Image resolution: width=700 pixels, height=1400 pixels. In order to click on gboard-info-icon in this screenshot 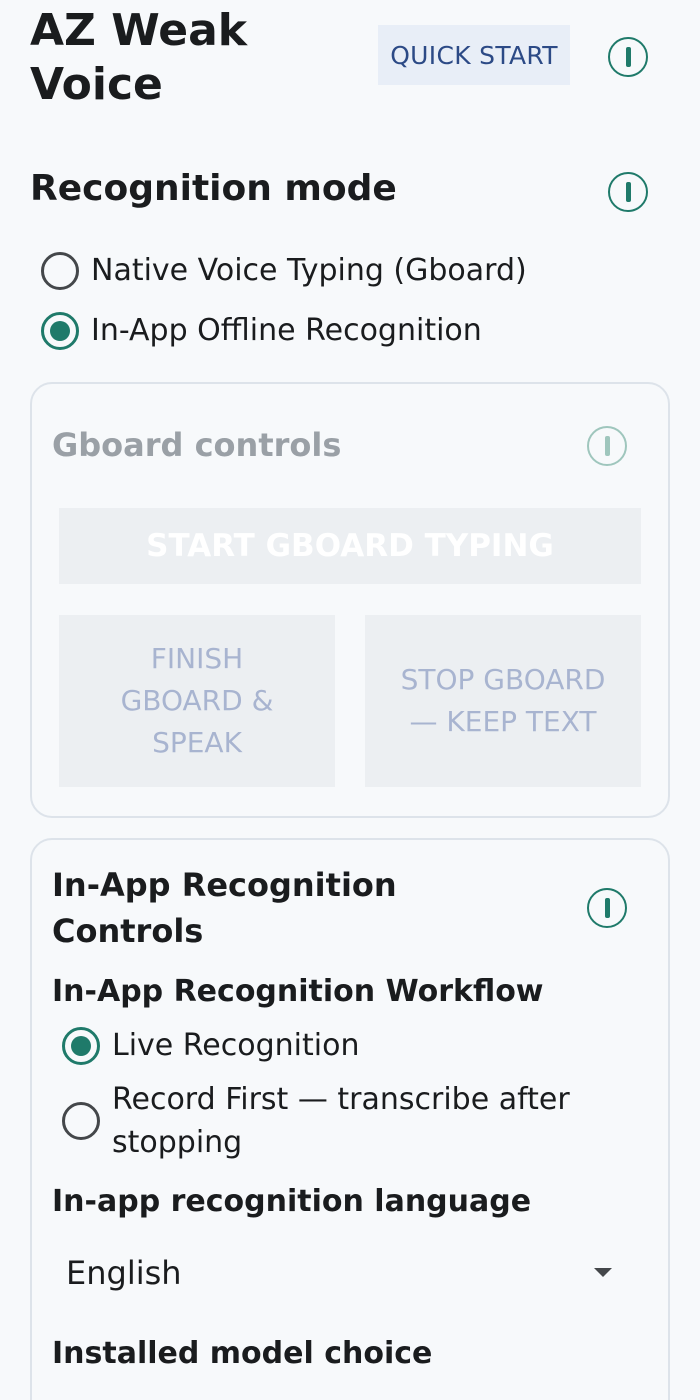, I will do `click(607, 446)`.